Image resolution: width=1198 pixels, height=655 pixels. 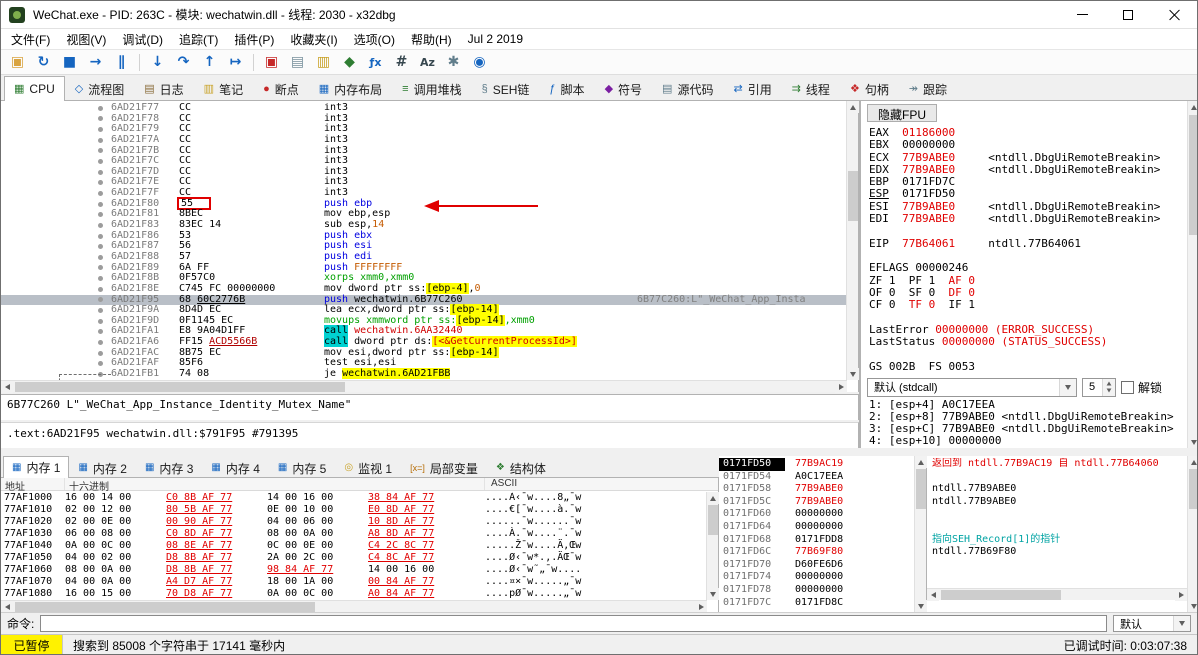 What do you see at coordinates (99, 89) in the screenshot?
I see `tab-graph: ◇ 流程图` at bounding box center [99, 89].